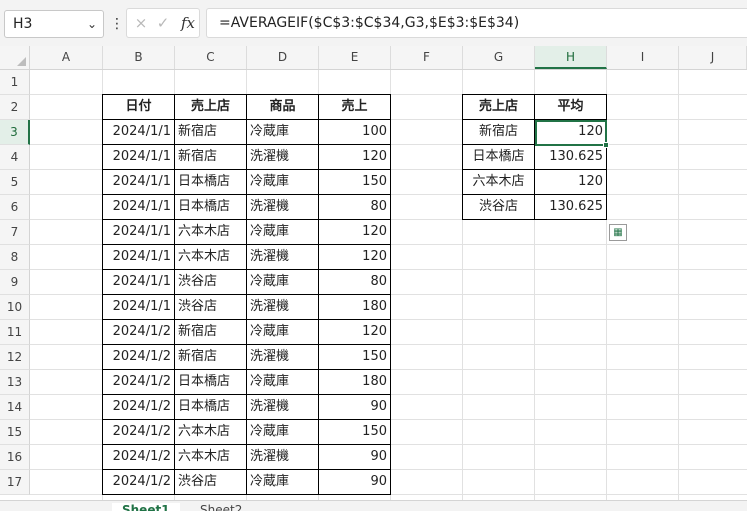 The height and width of the screenshot is (511, 747). Describe the element at coordinates (713, 57) in the screenshot. I see `column-header-j: J` at that location.